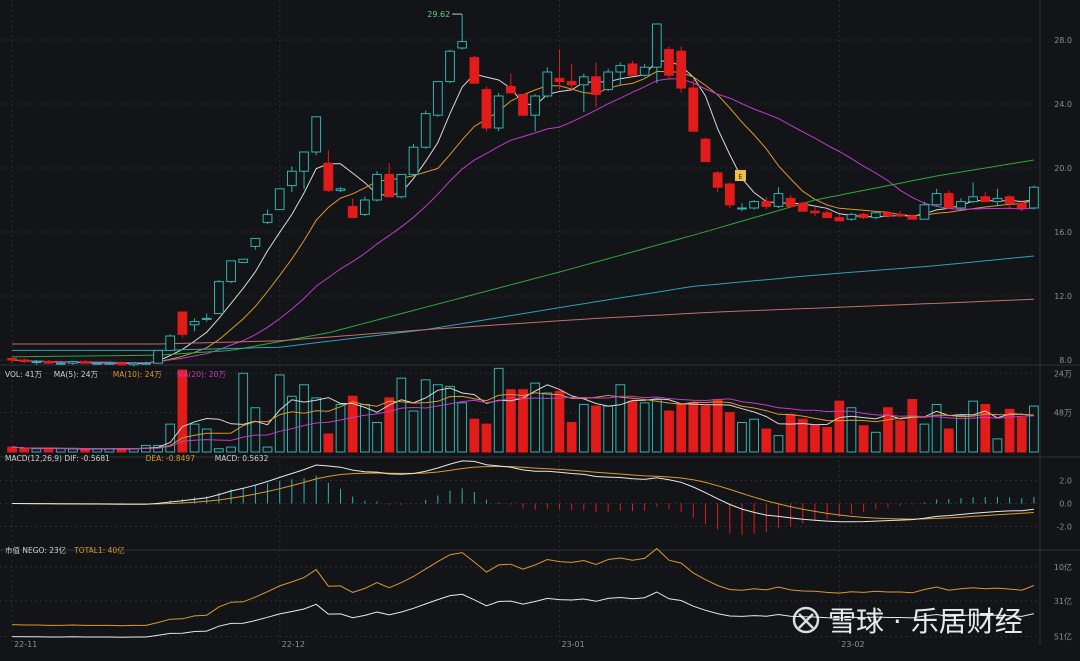 The image size is (1080, 661). I want to click on macd-panel, so click(523, 498).